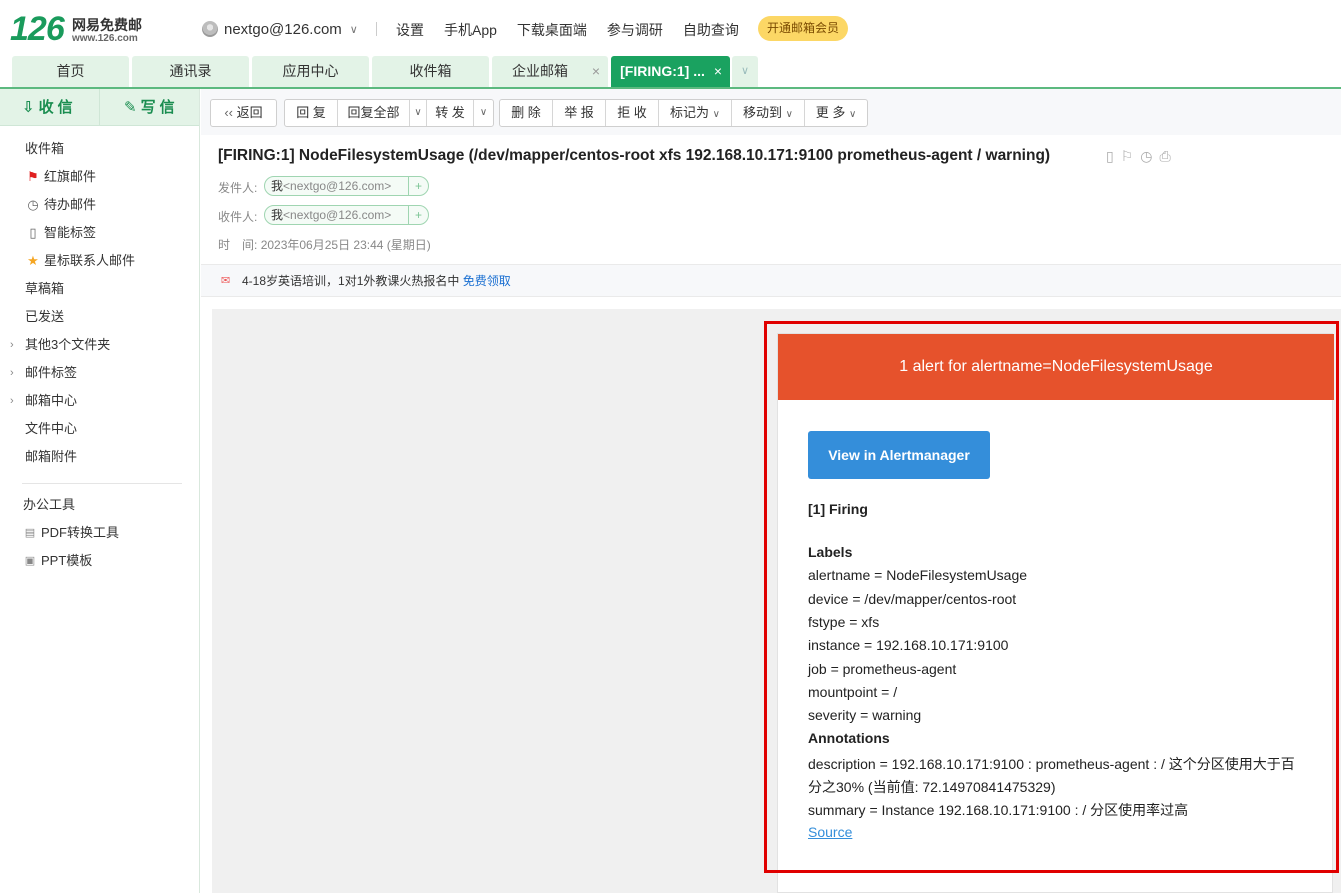  Describe the element at coordinates (51, 372) in the screenshot. I see `sidebar-item-label: 邮件标签` at that location.